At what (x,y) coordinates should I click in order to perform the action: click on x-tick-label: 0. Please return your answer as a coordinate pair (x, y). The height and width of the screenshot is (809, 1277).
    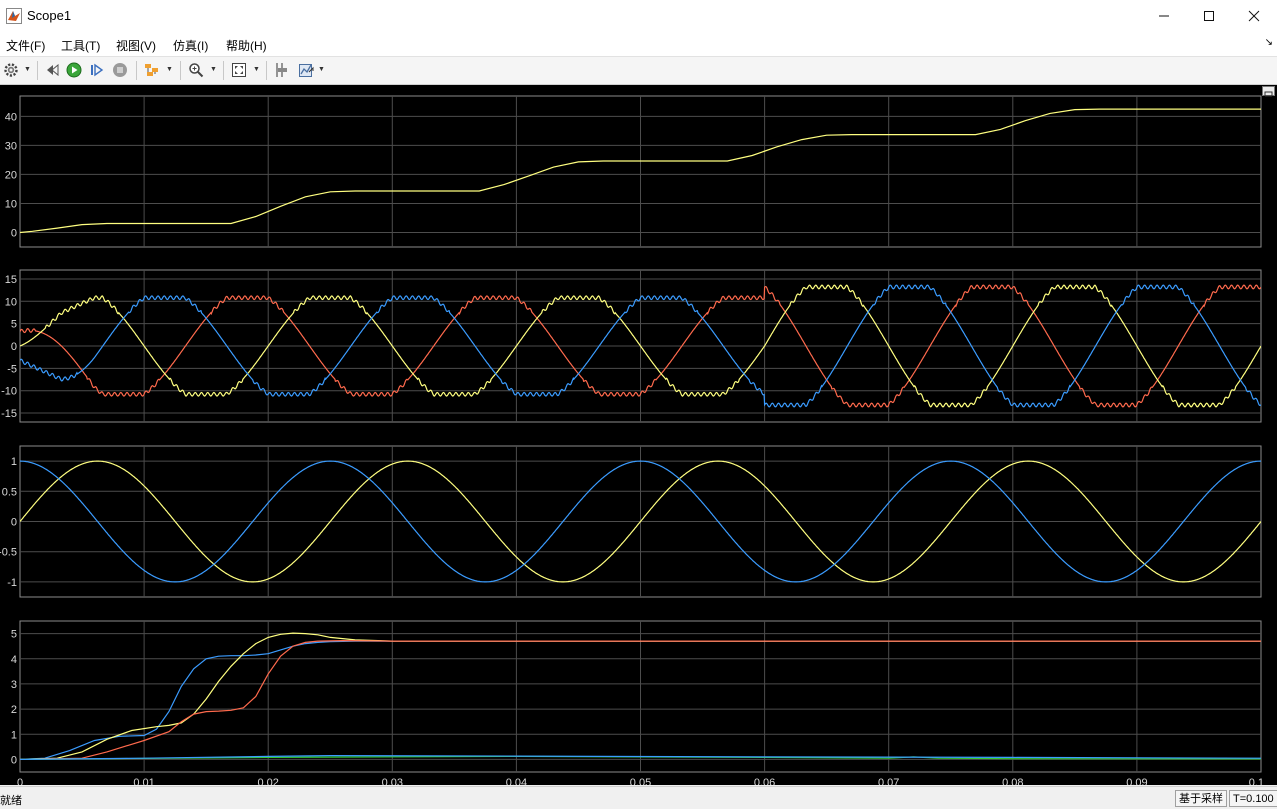
    Looking at the image, I should click on (20, 781).